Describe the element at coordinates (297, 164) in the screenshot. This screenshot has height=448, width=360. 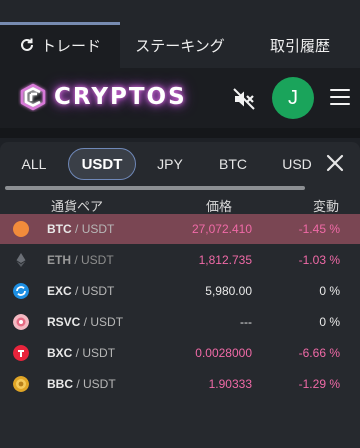
I see `currency-tab-usd: USD` at that location.